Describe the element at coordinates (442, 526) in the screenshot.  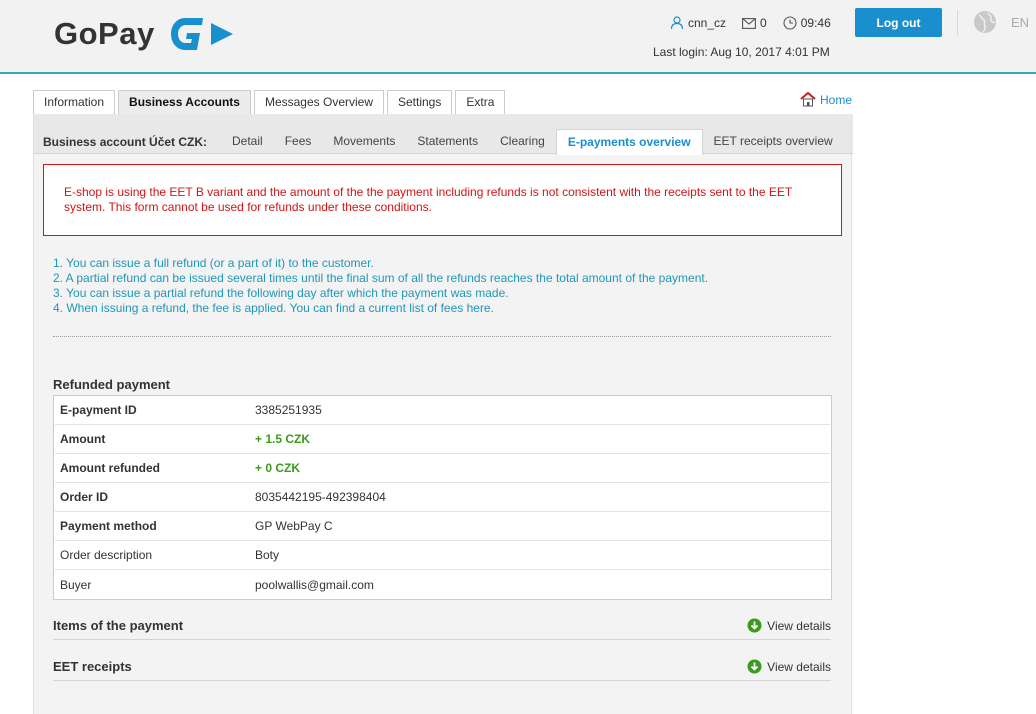
I see `table-row: Payment method GP WebPay C` at that location.